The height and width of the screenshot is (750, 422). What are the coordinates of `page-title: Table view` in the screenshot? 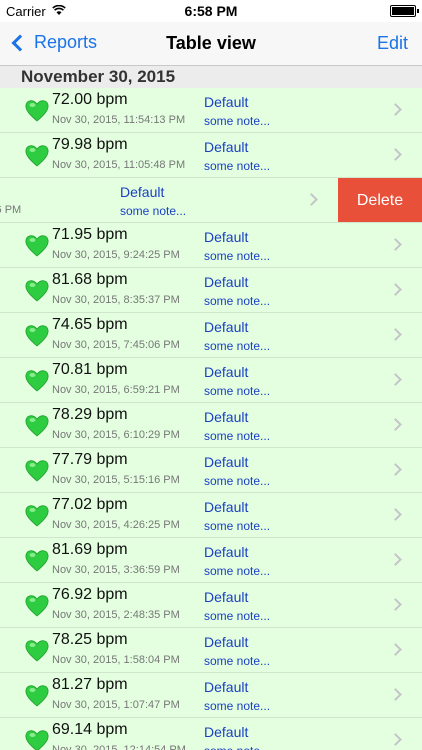 It's located at (211, 43).